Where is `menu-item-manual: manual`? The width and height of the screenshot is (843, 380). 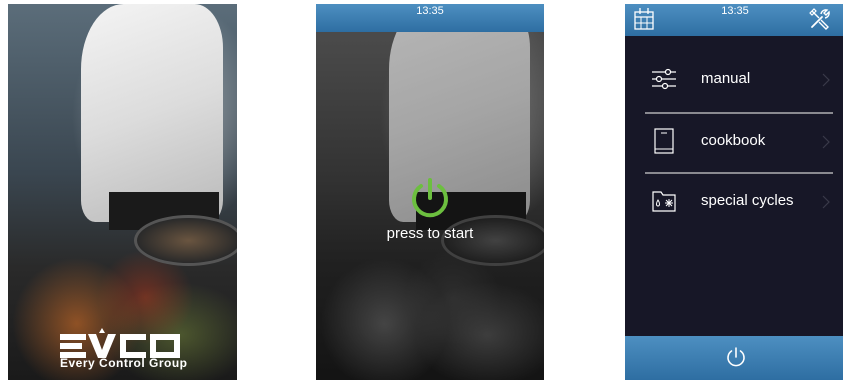
menu-item-manual: manual is located at coordinates (734, 83).